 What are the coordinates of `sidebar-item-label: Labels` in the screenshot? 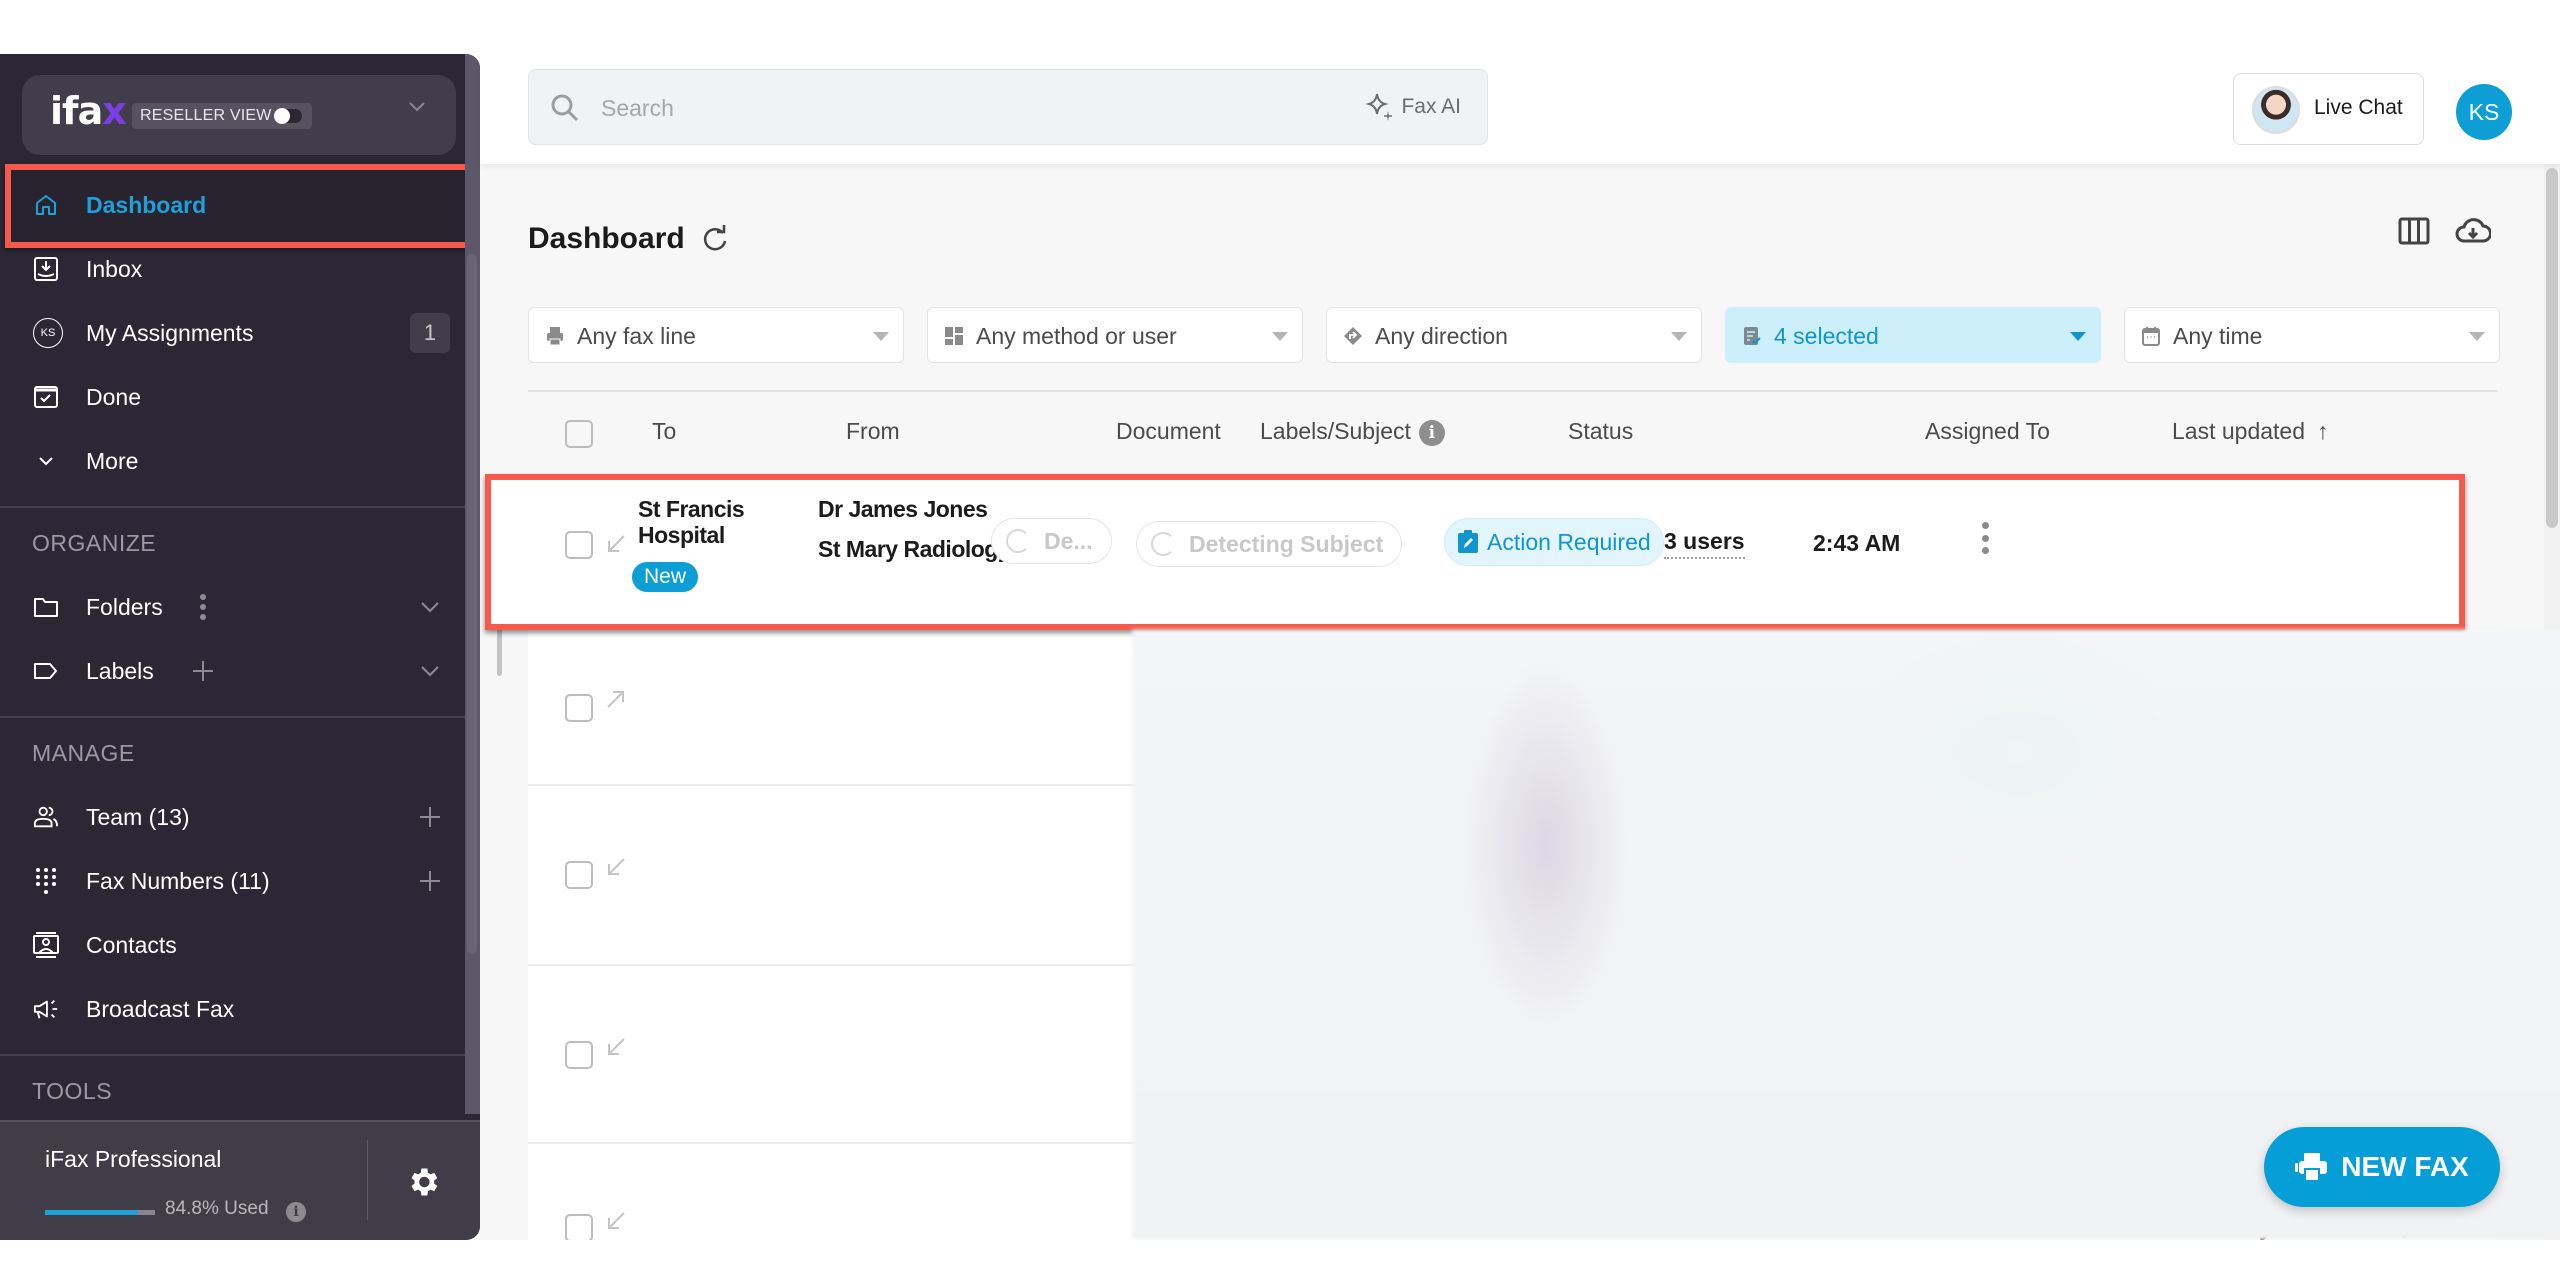 It's located at (120, 670).